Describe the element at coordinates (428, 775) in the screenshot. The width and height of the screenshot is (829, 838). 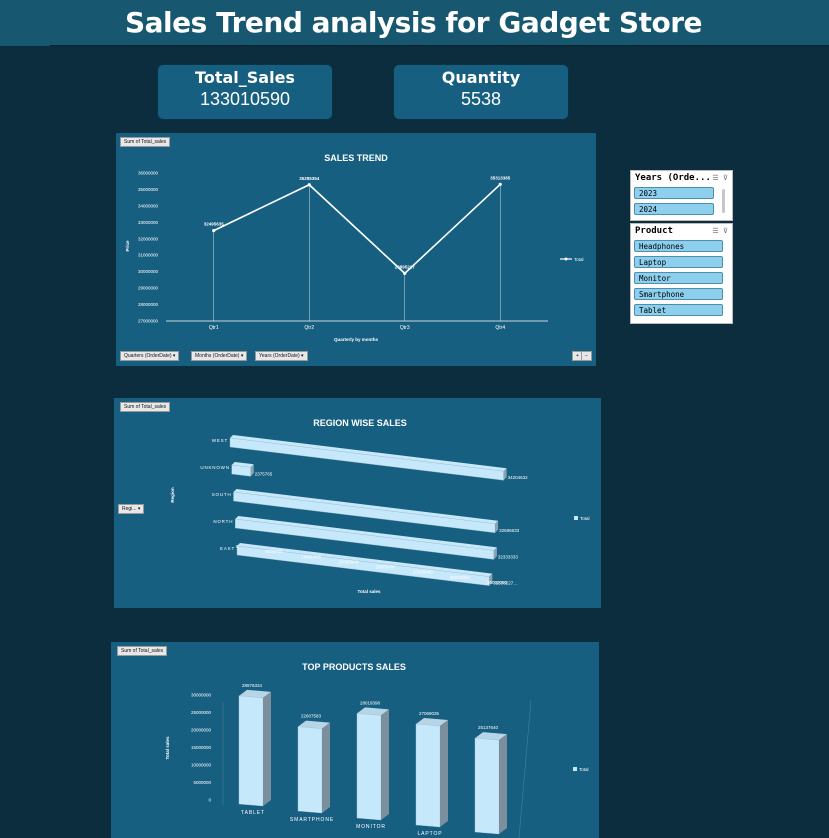
I see `bar-laptop` at that location.